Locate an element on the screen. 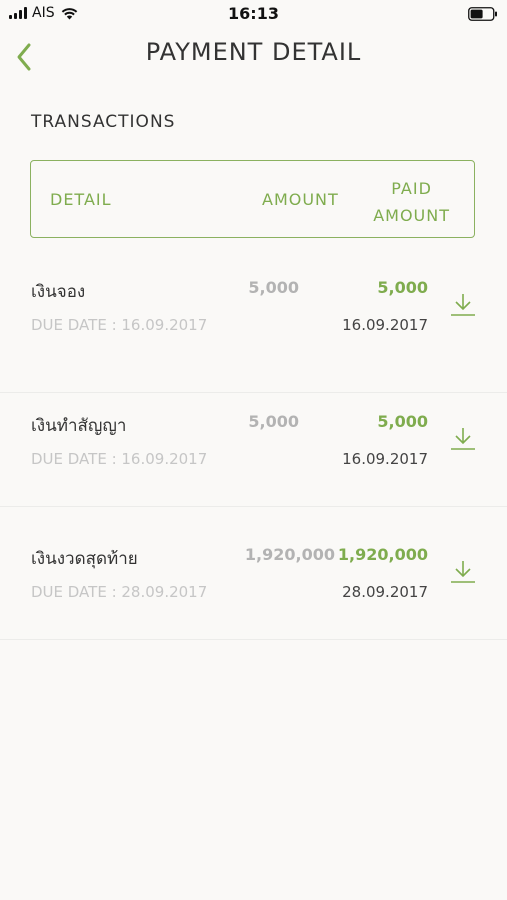 This screenshot has width=507, height=900. column-header-paid-line1: PAID is located at coordinates (411, 188).